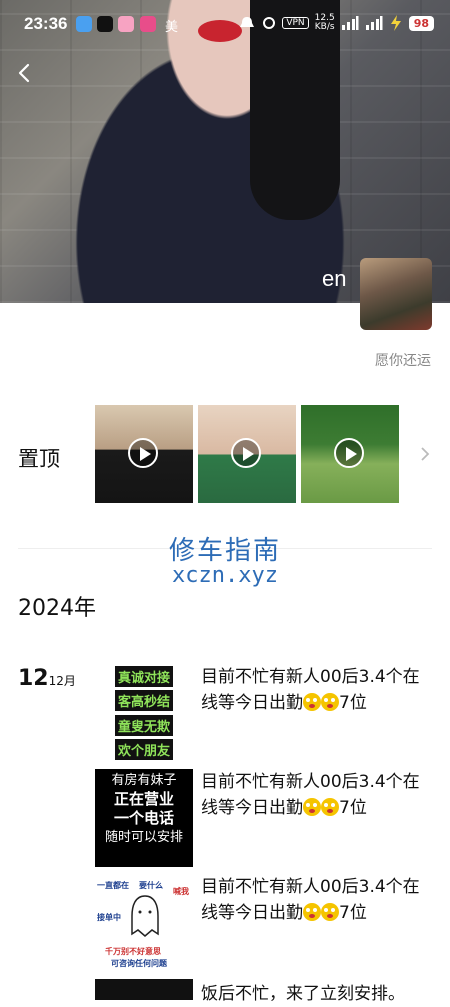 The width and height of the screenshot is (450, 1007). What do you see at coordinates (105, 24) in the screenshot?
I see `tiktok-icon` at bounding box center [105, 24].